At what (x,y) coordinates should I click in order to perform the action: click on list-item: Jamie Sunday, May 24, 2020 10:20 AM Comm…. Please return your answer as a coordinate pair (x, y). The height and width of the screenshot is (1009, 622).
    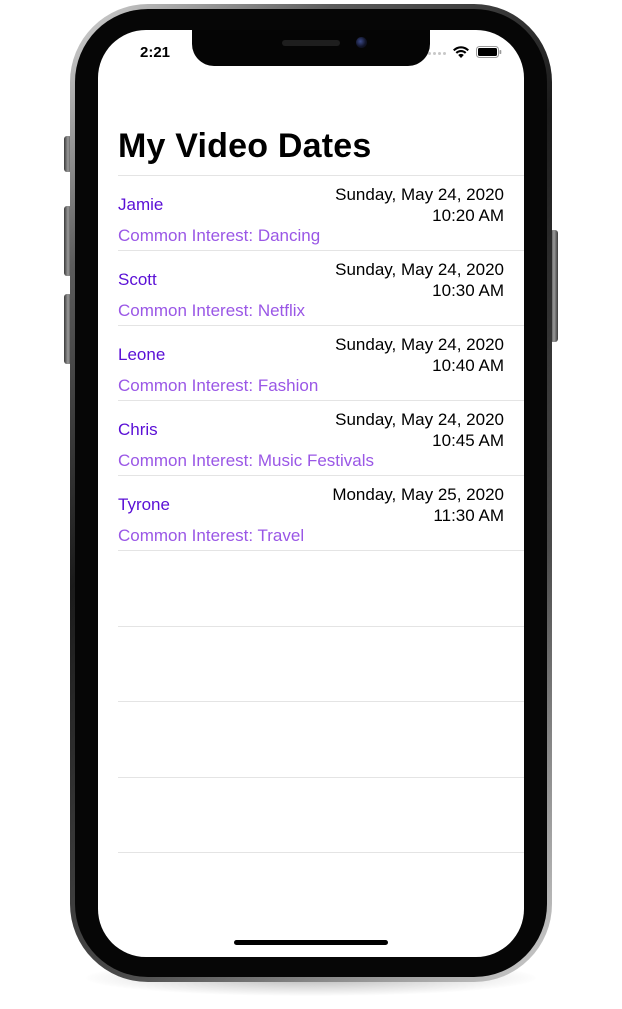
    Looking at the image, I should click on (321, 212).